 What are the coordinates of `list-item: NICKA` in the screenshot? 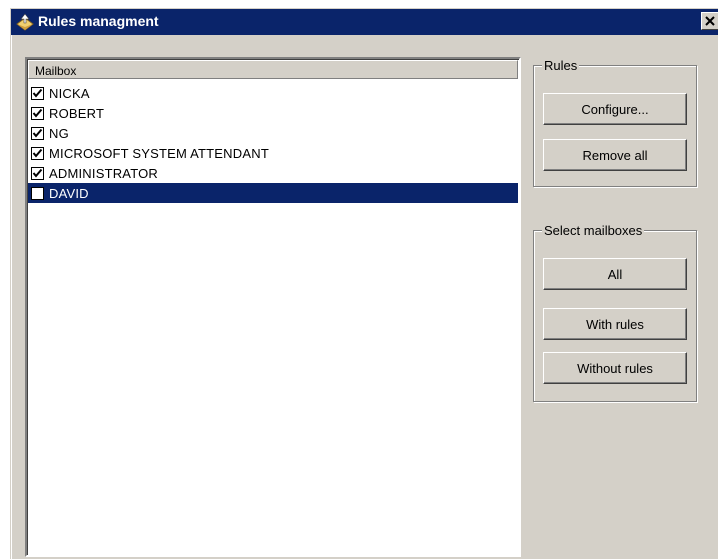 It's located at (273, 93).